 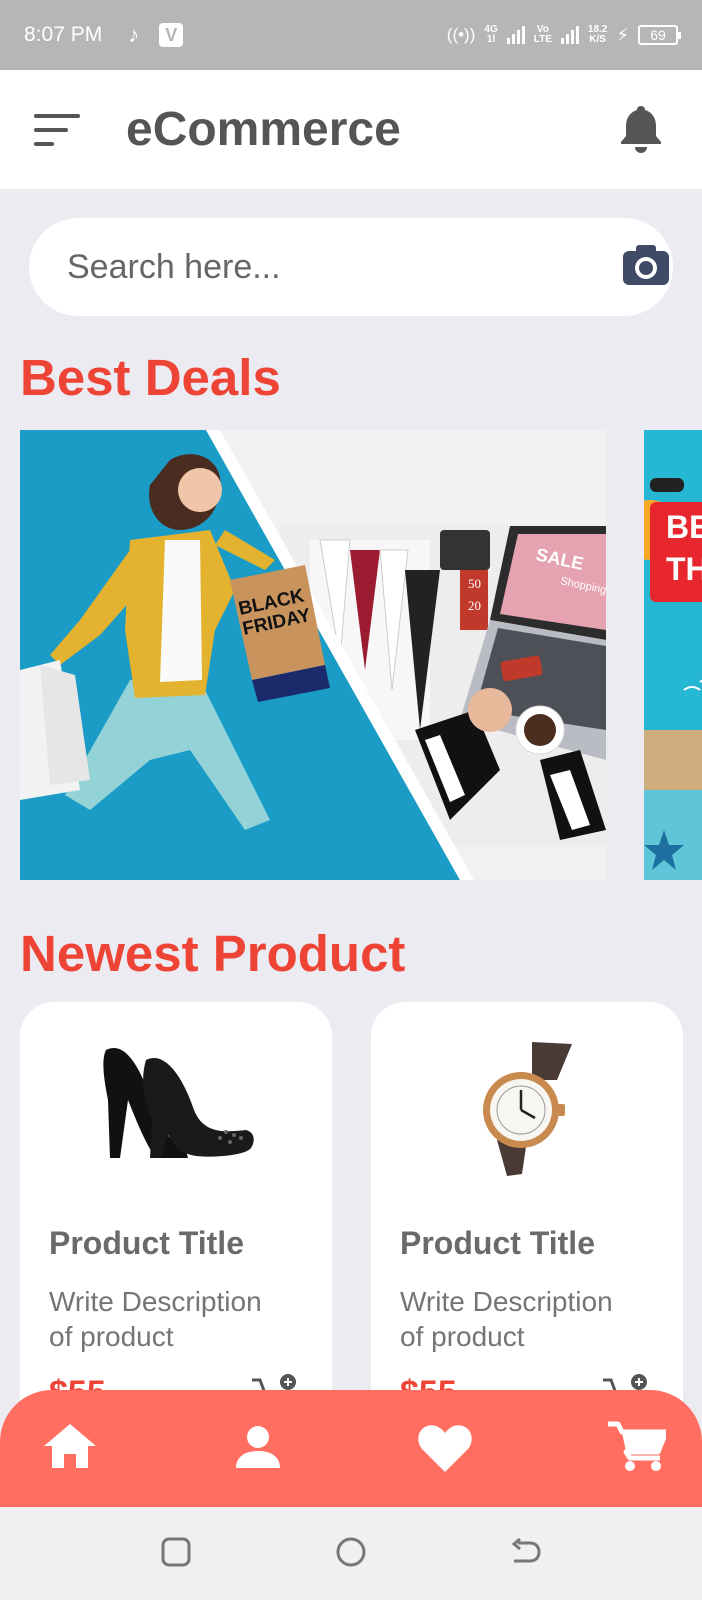 I want to click on high-heel-shoes-image, so click(x=176, y=1102).